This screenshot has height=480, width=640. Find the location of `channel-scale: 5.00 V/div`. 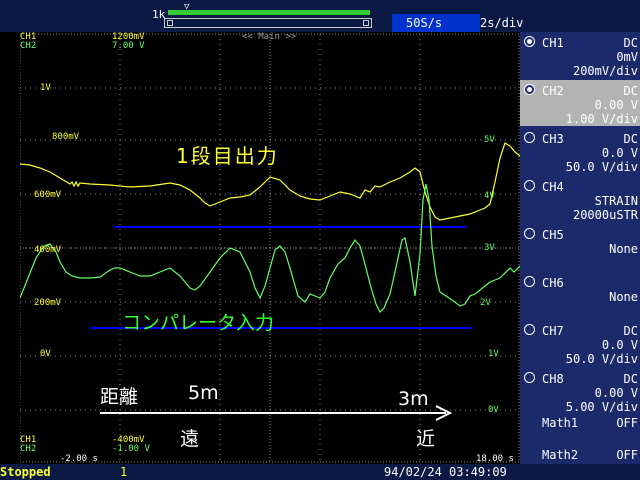

channel-scale: 5.00 V/div is located at coordinates (601, 407).